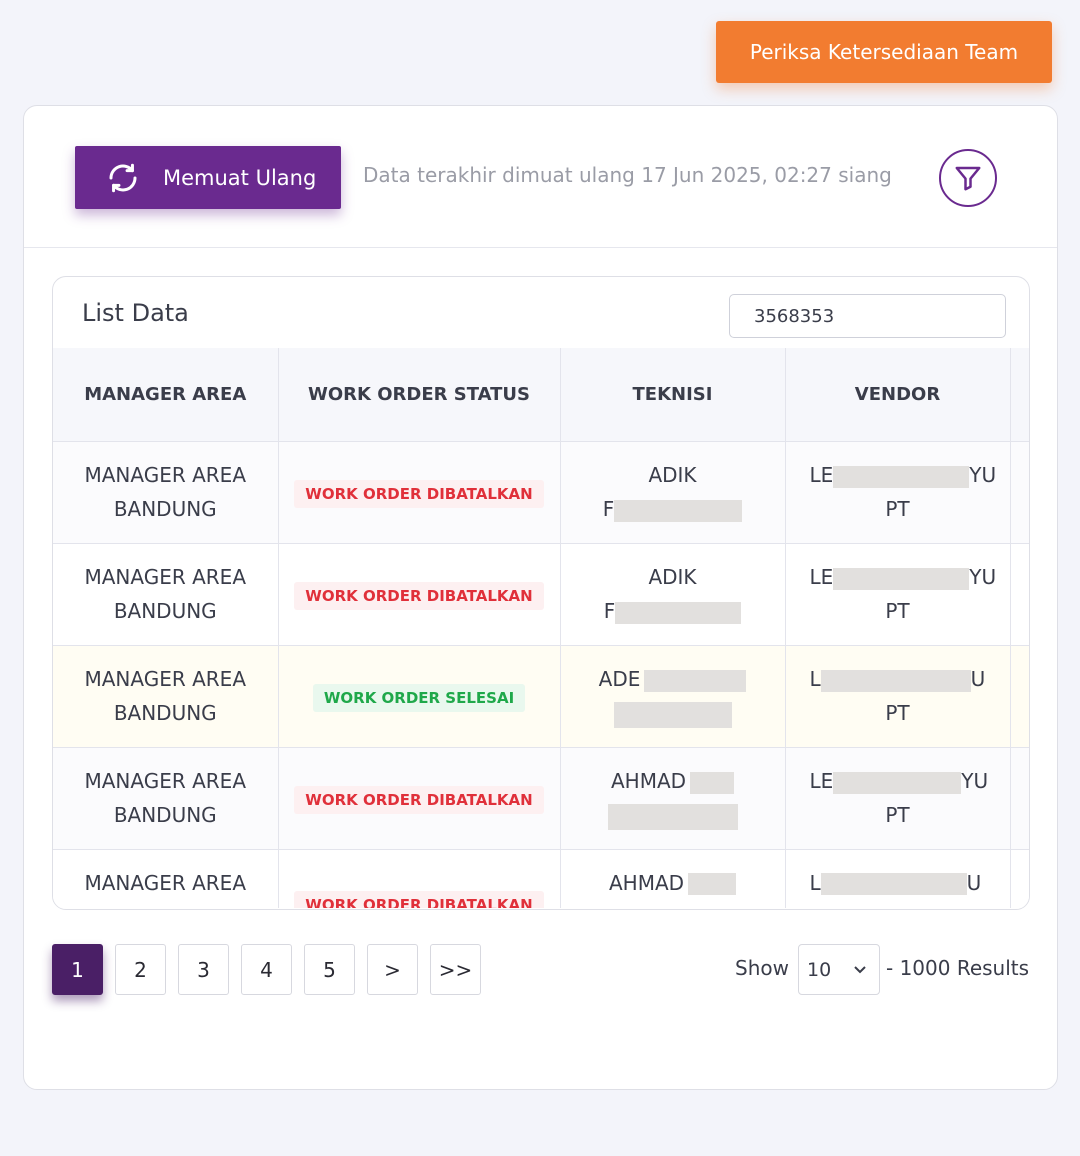 This screenshot has width=1080, height=1156. Describe the element at coordinates (392, 969) in the screenshot. I see `next-page-button: >` at that location.